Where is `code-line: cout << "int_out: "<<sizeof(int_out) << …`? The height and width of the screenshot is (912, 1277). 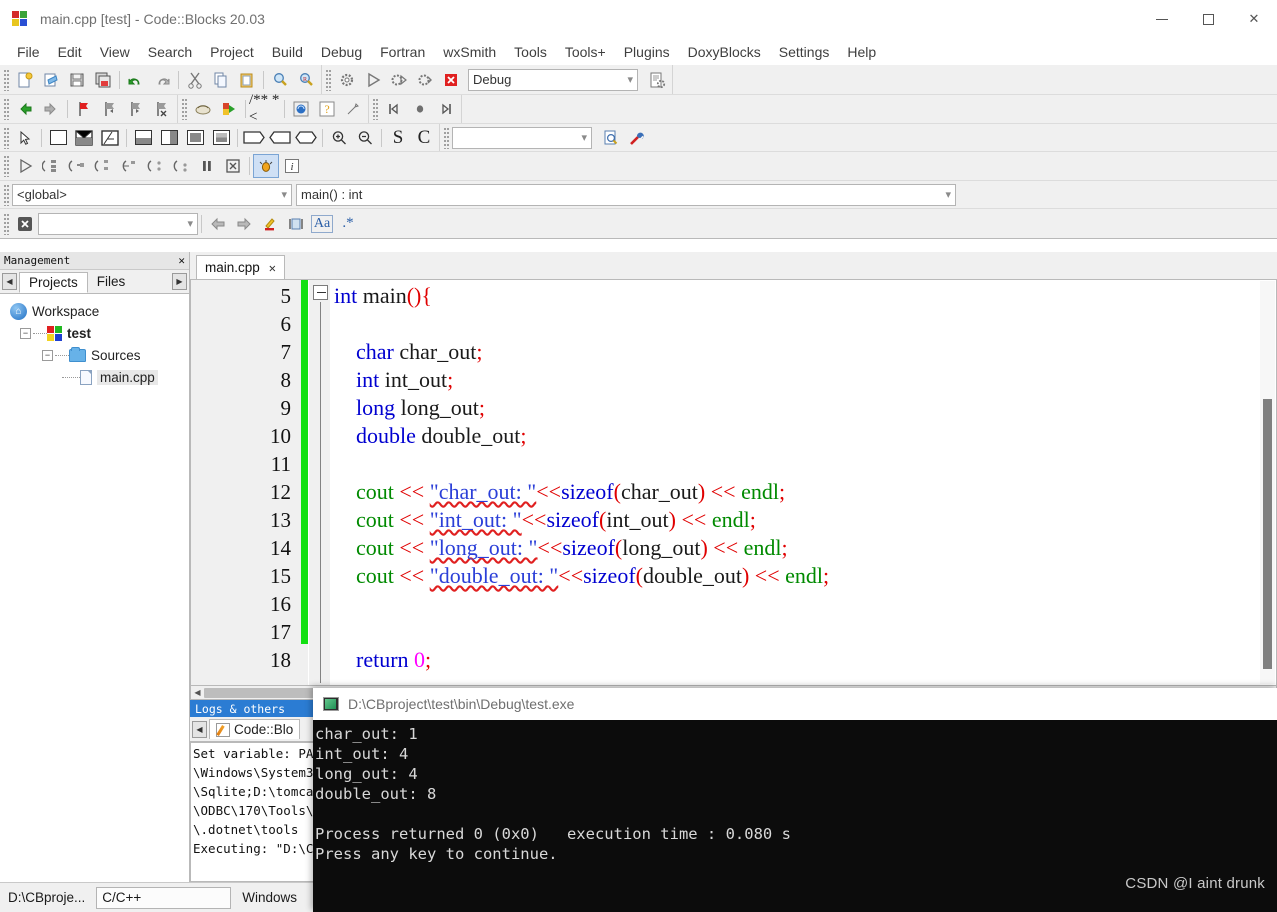
code-line: cout << "int_out: "<<sizeof(int_out) << … is located at coordinates (805, 520).